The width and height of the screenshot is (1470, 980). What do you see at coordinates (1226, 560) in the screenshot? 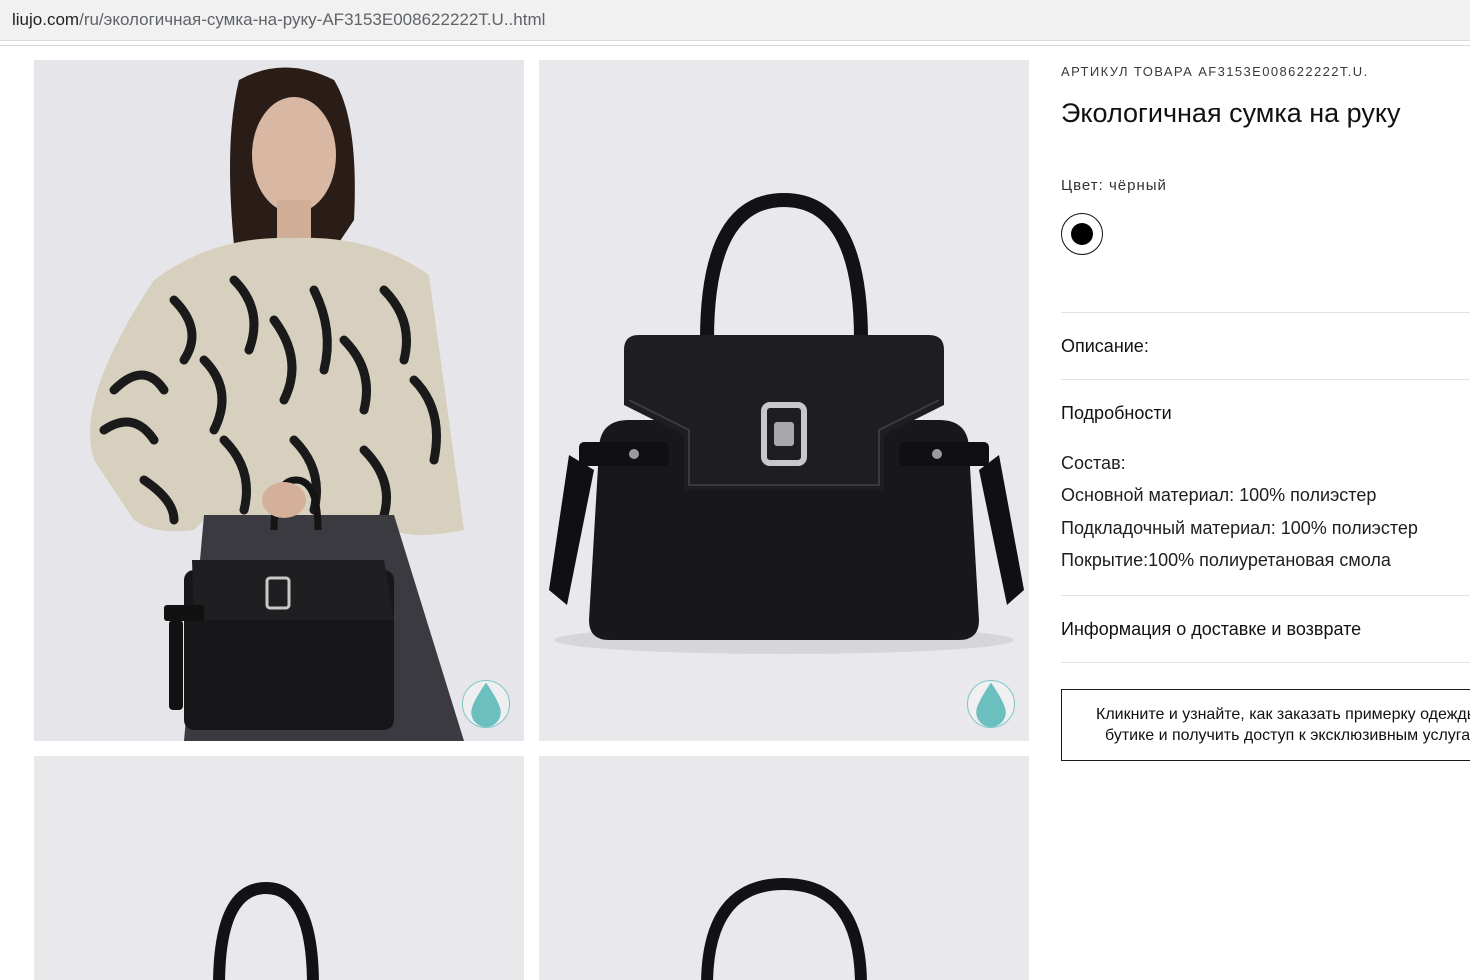
I see `details-line: Покрытие:100% полиуретановая смола` at bounding box center [1226, 560].